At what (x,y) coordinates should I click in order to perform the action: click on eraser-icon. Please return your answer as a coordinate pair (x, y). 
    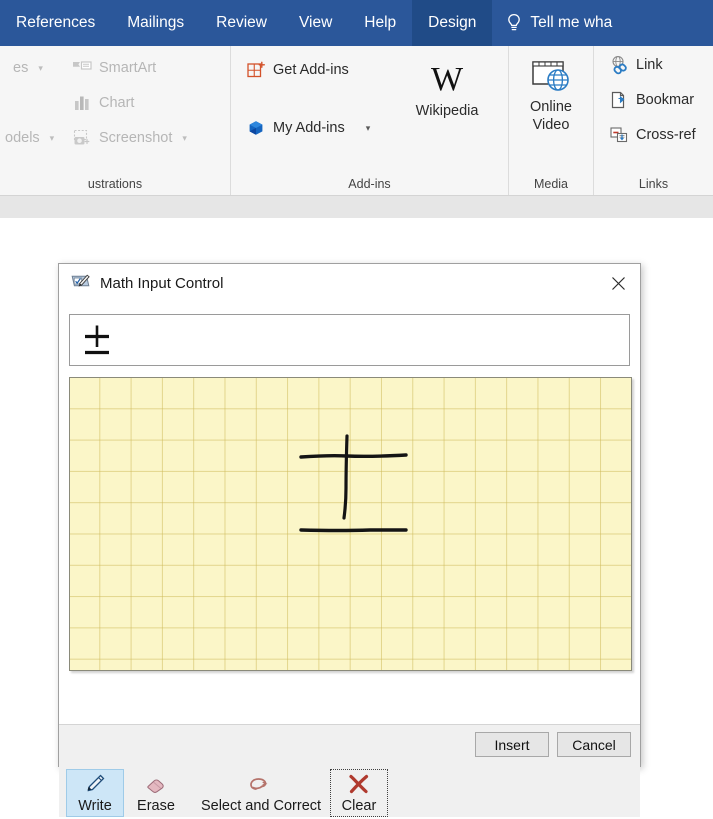
    Looking at the image, I should click on (156, 783).